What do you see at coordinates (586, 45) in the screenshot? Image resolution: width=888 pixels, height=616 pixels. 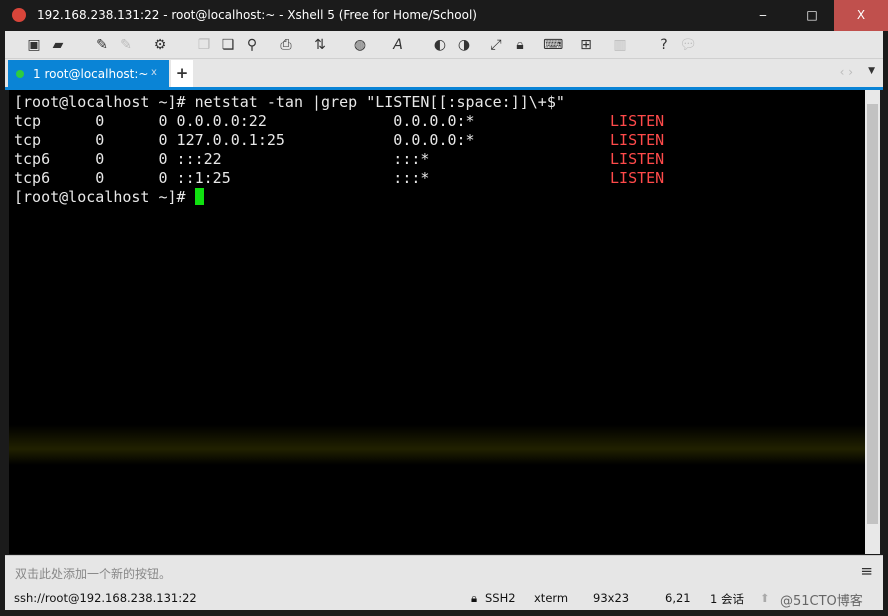 I see `add-tab-icon: ⊞` at bounding box center [586, 45].